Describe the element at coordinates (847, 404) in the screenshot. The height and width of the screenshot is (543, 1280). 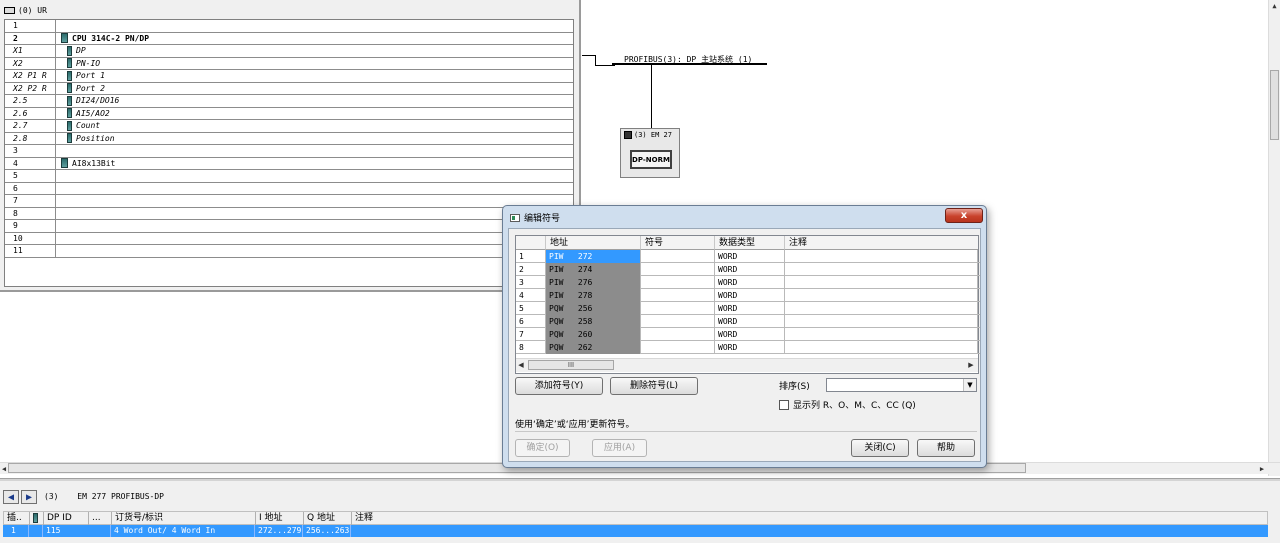
I see `show-columns-option: 显示列 R、O、M、C、CC (Q)` at that location.